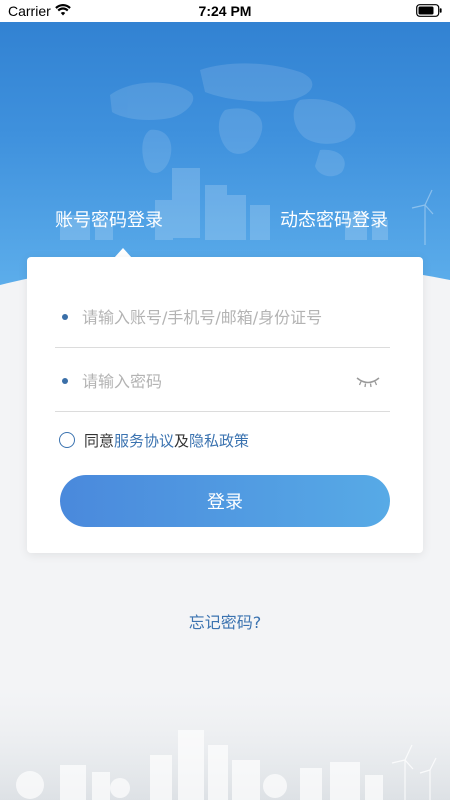 This screenshot has height=800, width=450. I want to click on password-input, so click(212, 381).